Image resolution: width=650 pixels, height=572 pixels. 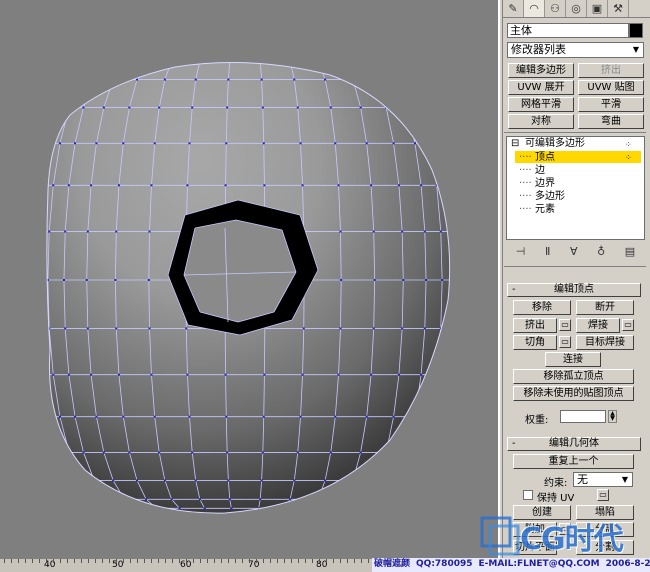 What do you see at coordinates (574, 251) in the screenshot?
I see `make-unique-icon: ∀` at bounding box center [574, 251].